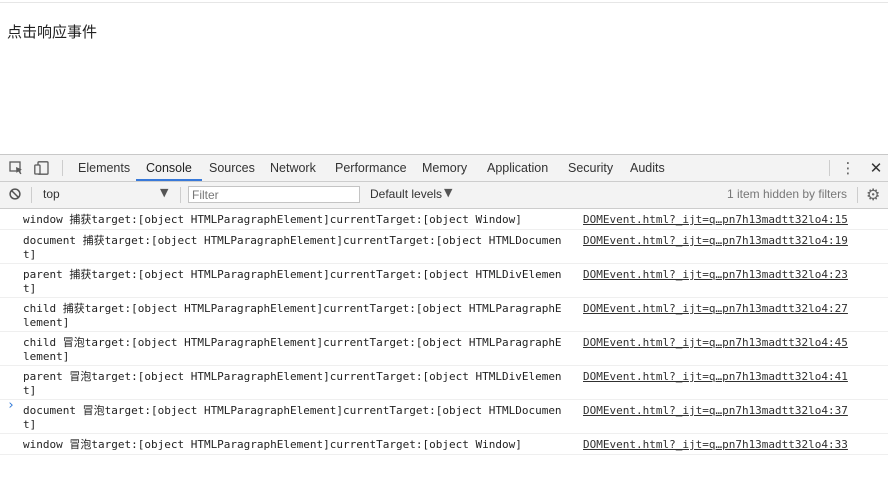 The height and width of the screenshot is (495, 888). What do you see at coordinates (104, 168) in the screenshot?
I see `tab-elements: Elements` at bounding box center [104, 168].